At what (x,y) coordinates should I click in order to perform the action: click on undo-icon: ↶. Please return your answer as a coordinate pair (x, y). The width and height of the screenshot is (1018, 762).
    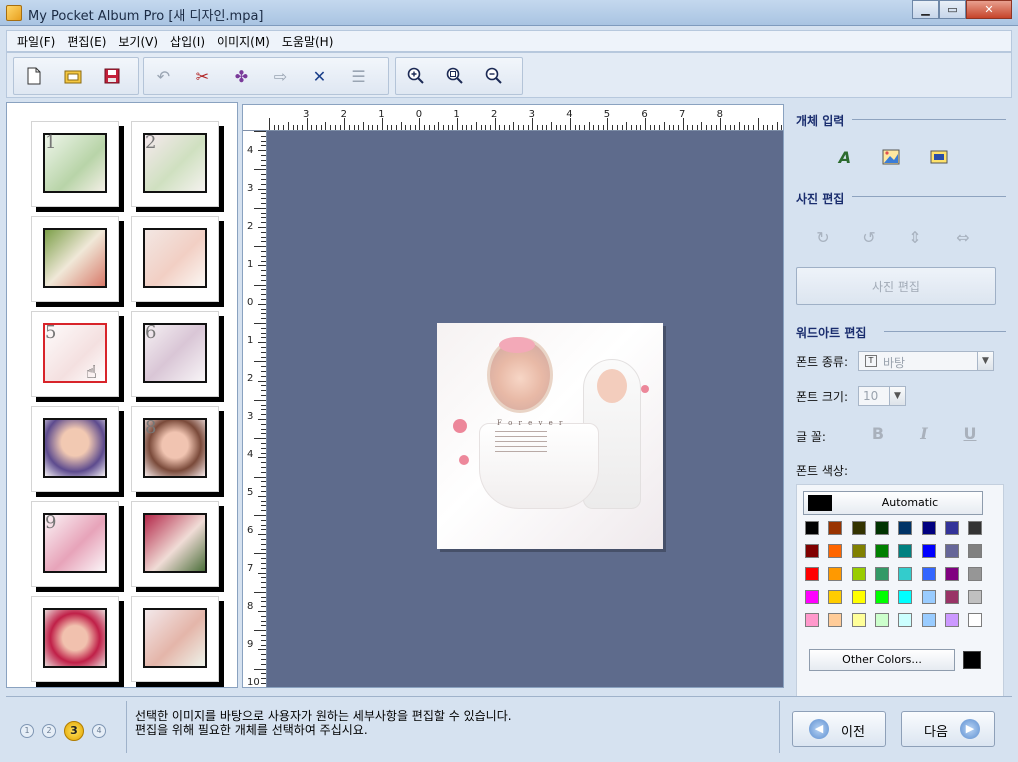
    Looking at the image, I should click on (163, 76).